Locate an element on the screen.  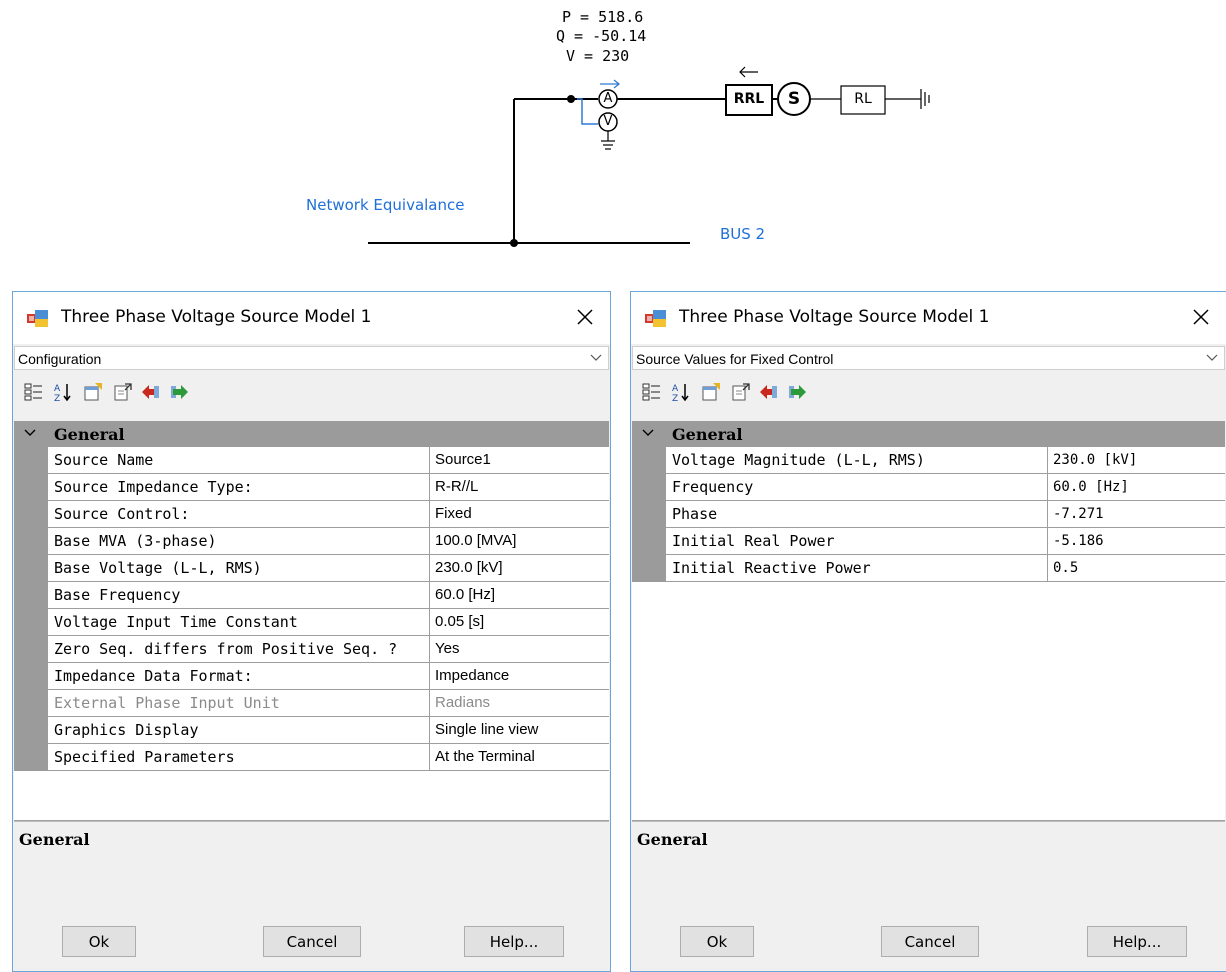
property-value: 100.0 [MVA] is located at coordinates (519, 541).